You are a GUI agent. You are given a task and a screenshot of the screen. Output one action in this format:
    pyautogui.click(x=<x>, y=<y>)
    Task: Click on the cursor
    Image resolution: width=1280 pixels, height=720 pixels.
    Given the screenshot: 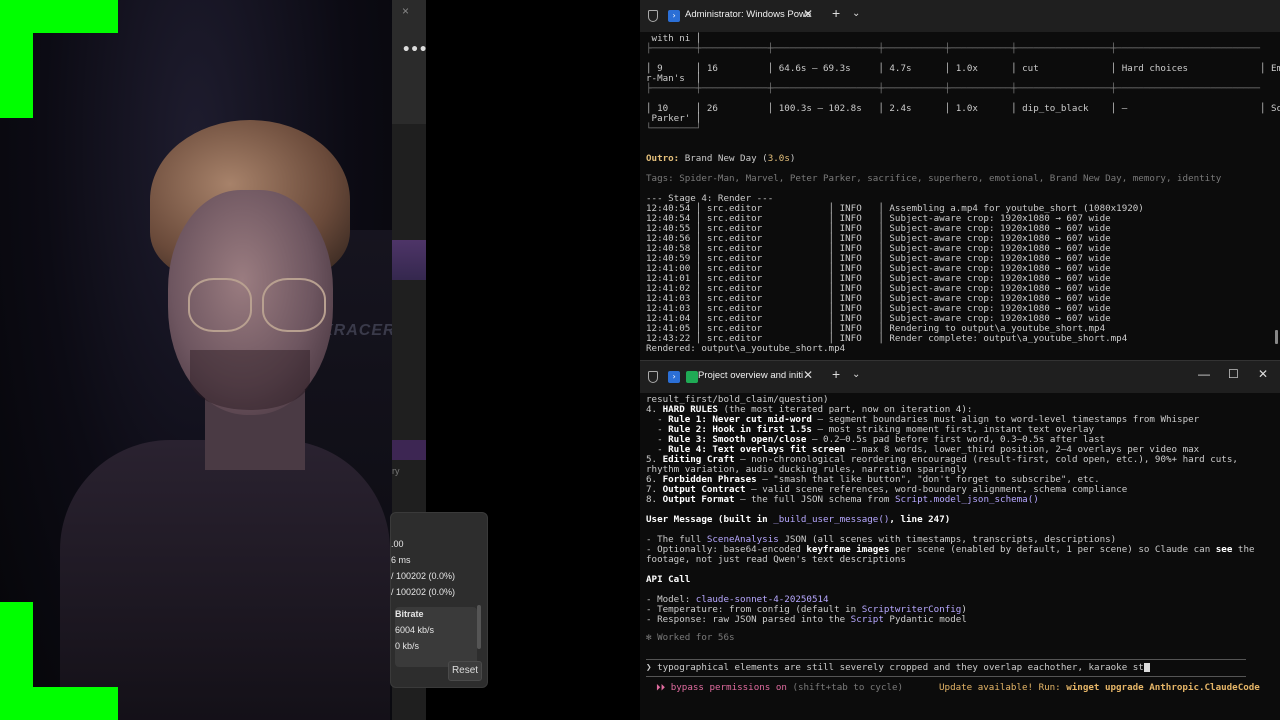 What is the action you would take?
    pyautogui.click(x=1146, y=667)
    